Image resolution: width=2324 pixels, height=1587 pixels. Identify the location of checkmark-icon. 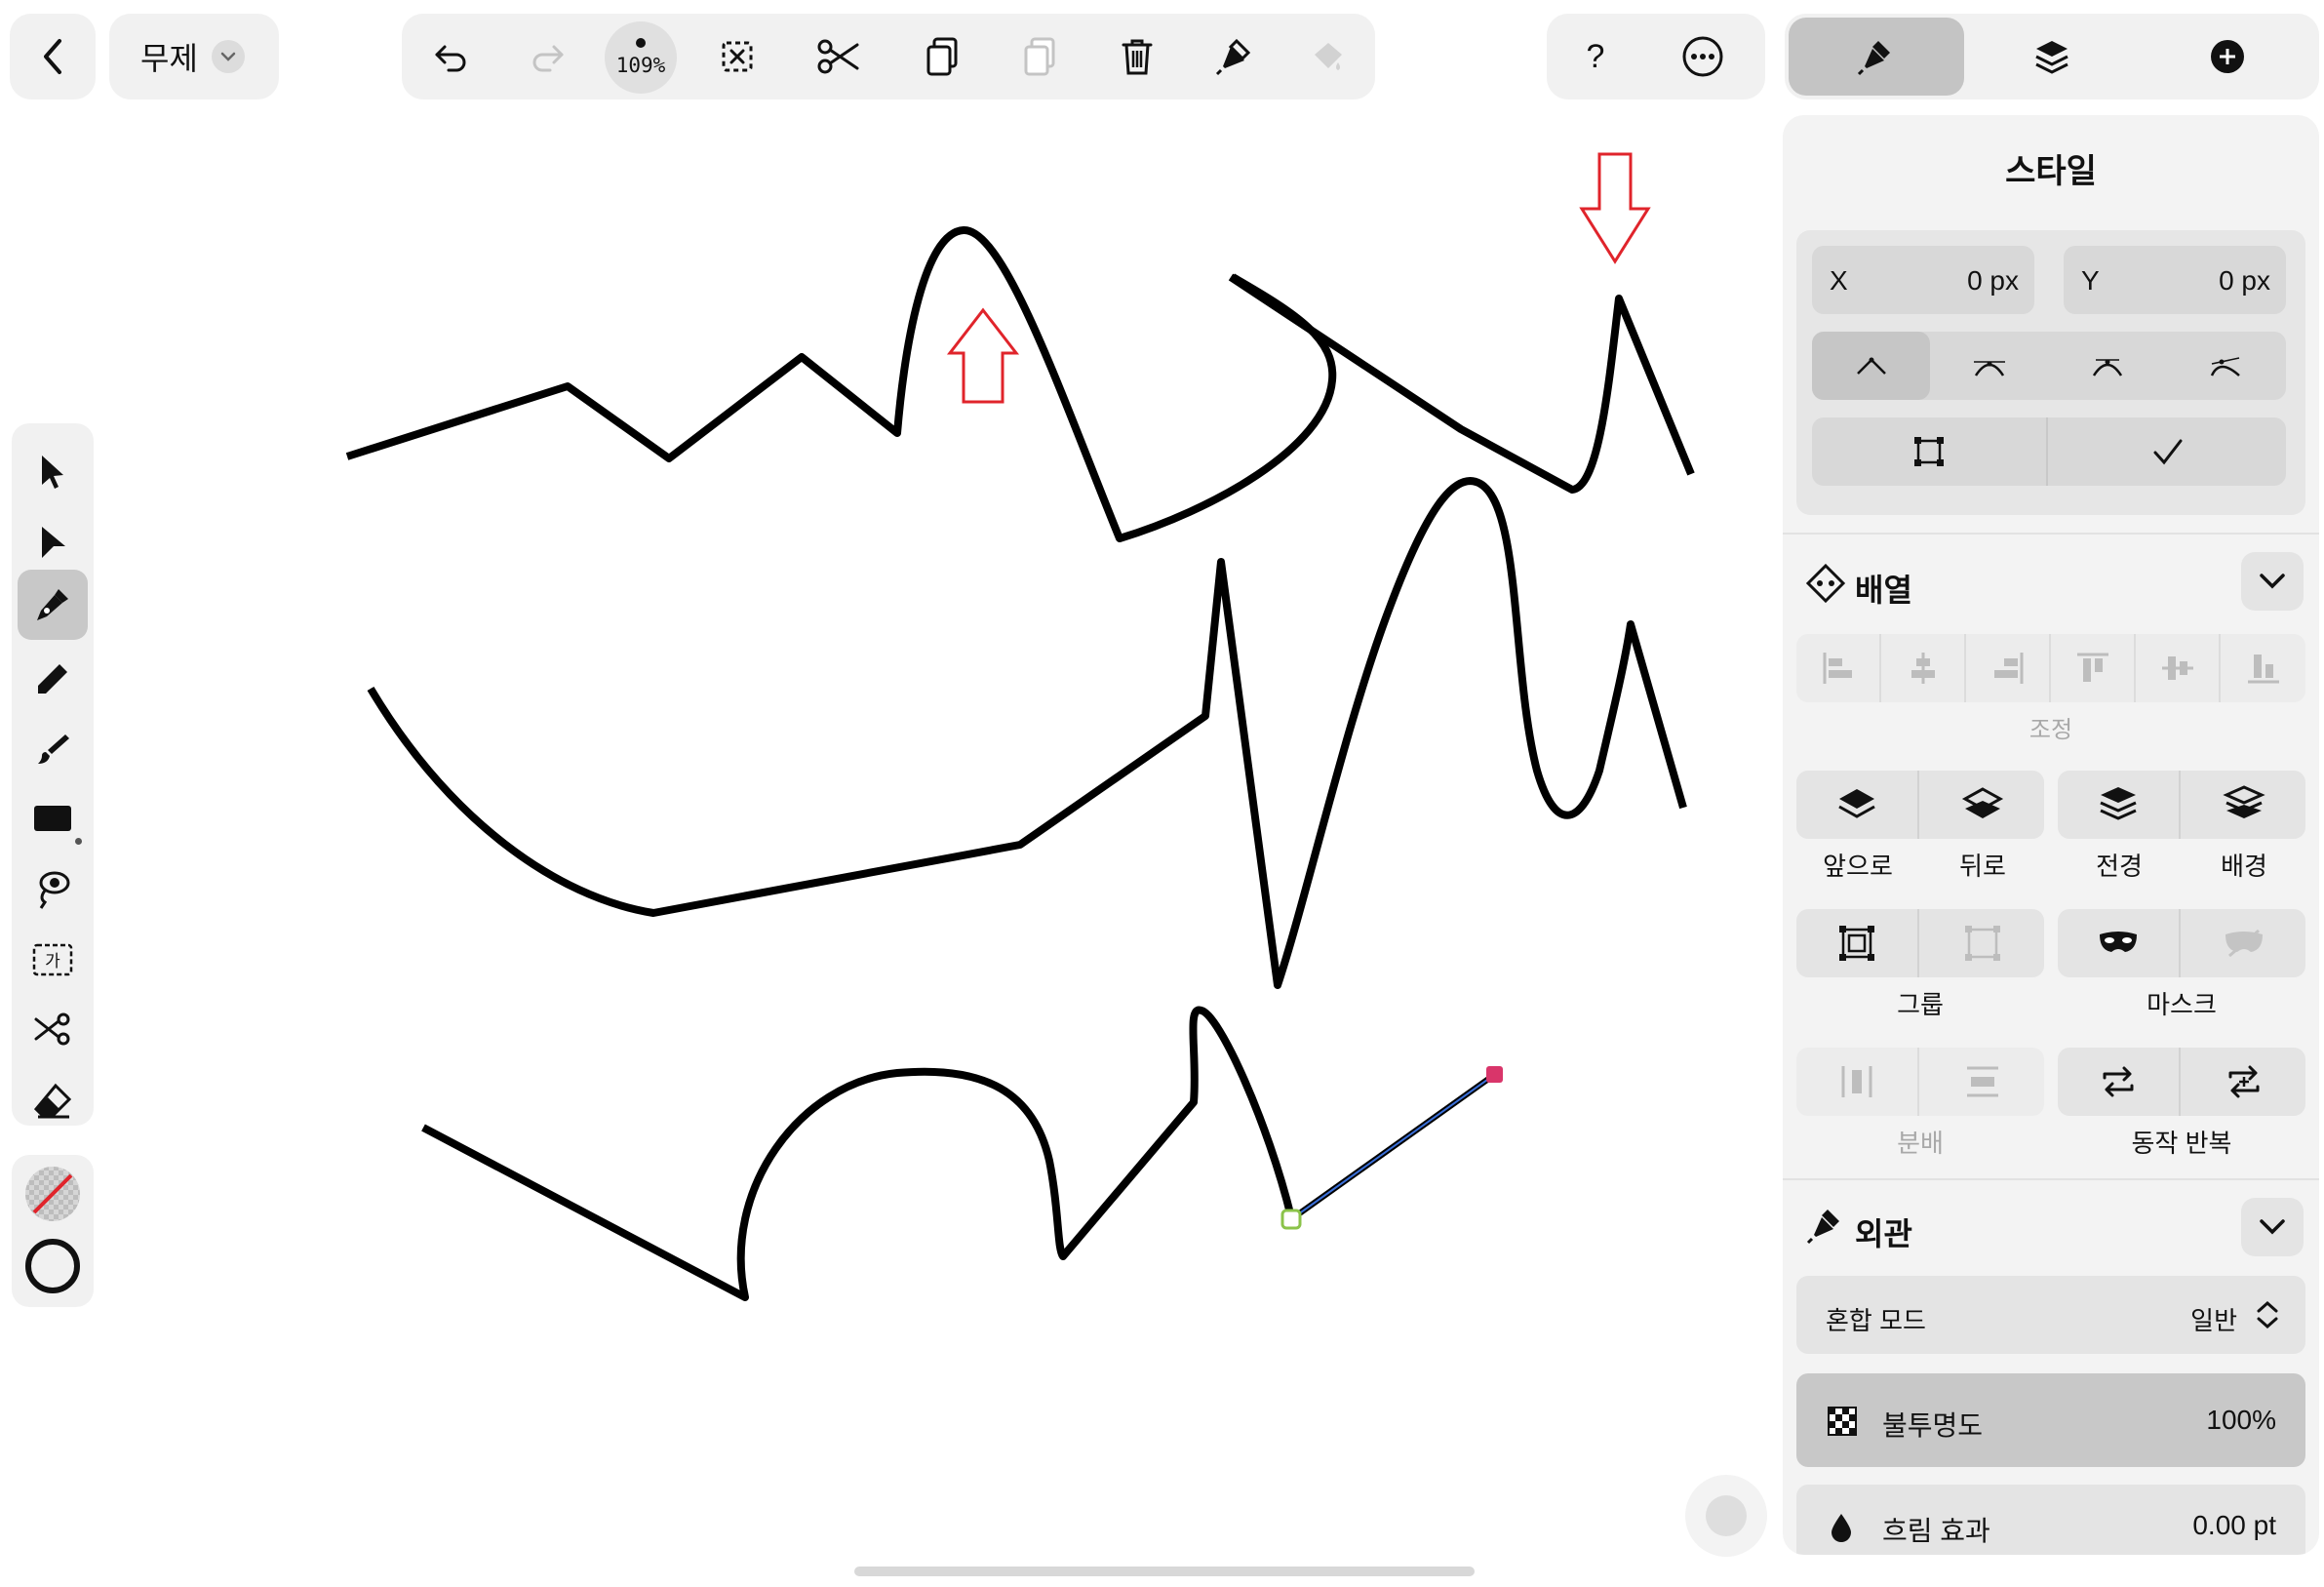
(2168, 452).